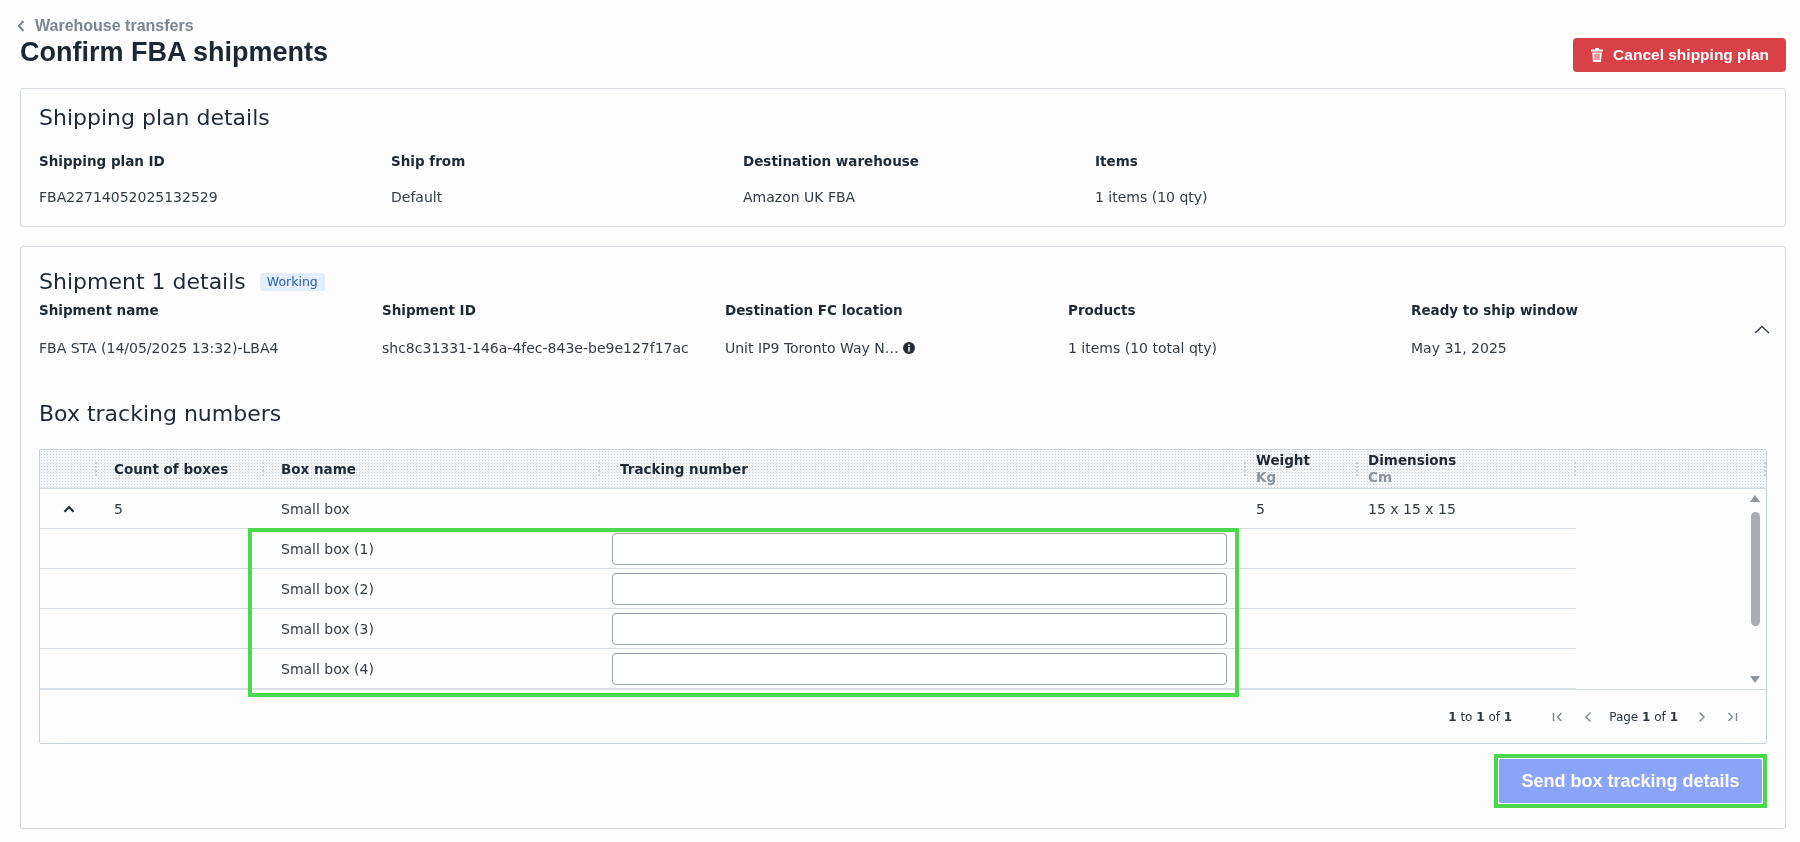 The height and width of the screenshot is (842, 1800). Describe the element at coordinates (142, 282) in the screenshot. I see `card-title: Shipment 1 details` at that location.